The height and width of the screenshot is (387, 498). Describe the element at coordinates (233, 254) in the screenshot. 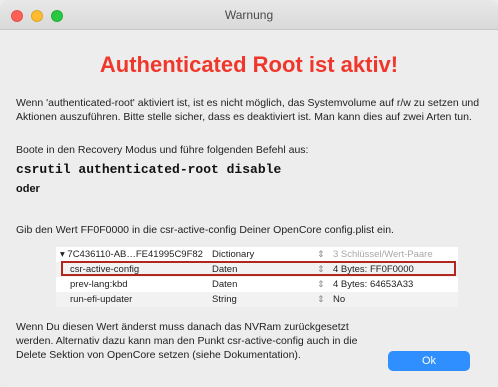

I see `row-type: Dictionary` at that location.